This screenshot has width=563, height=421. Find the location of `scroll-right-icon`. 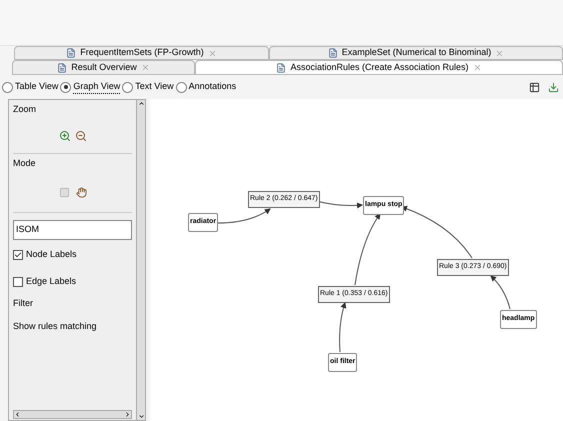

scroll-right-icon is located at coordinates (127, 414).